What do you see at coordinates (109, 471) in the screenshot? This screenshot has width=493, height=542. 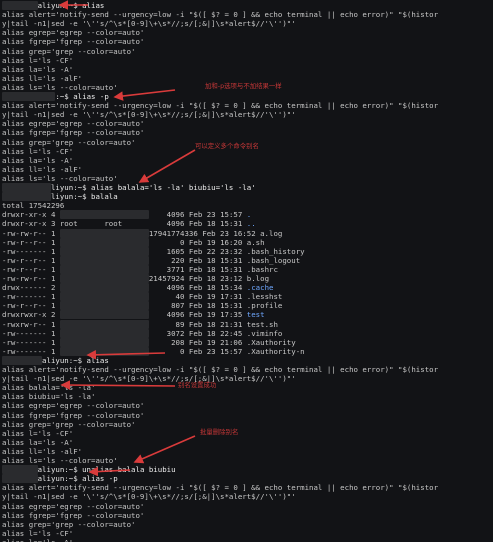 I see `arrow-to-final-alias-p` at bounding box center [109, 471].